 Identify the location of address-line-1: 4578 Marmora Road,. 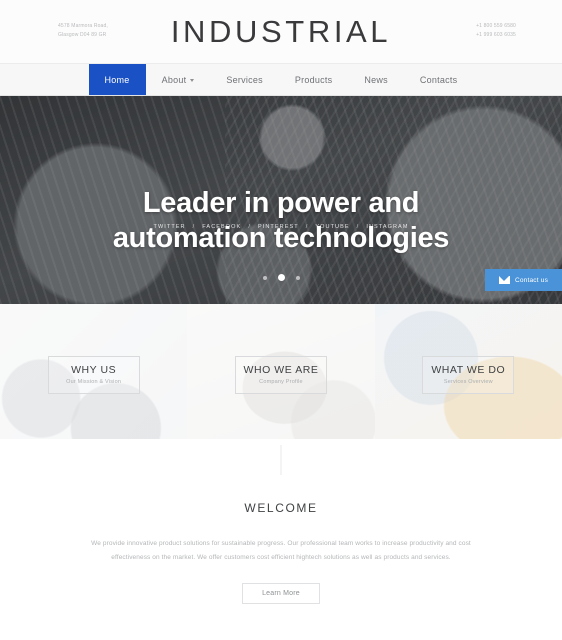
(83, 26).